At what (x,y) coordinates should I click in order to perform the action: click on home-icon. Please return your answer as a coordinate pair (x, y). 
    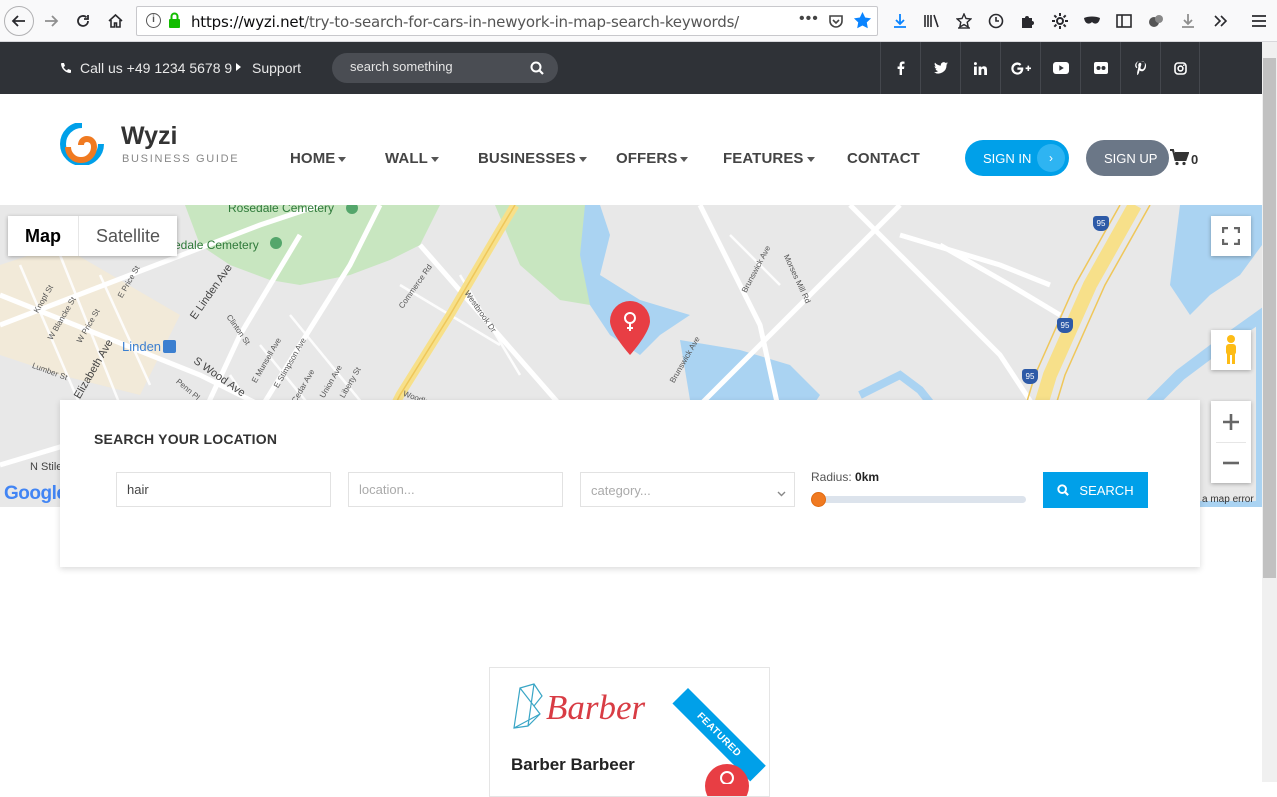
    Looking at the image, I should click on (115, 21).